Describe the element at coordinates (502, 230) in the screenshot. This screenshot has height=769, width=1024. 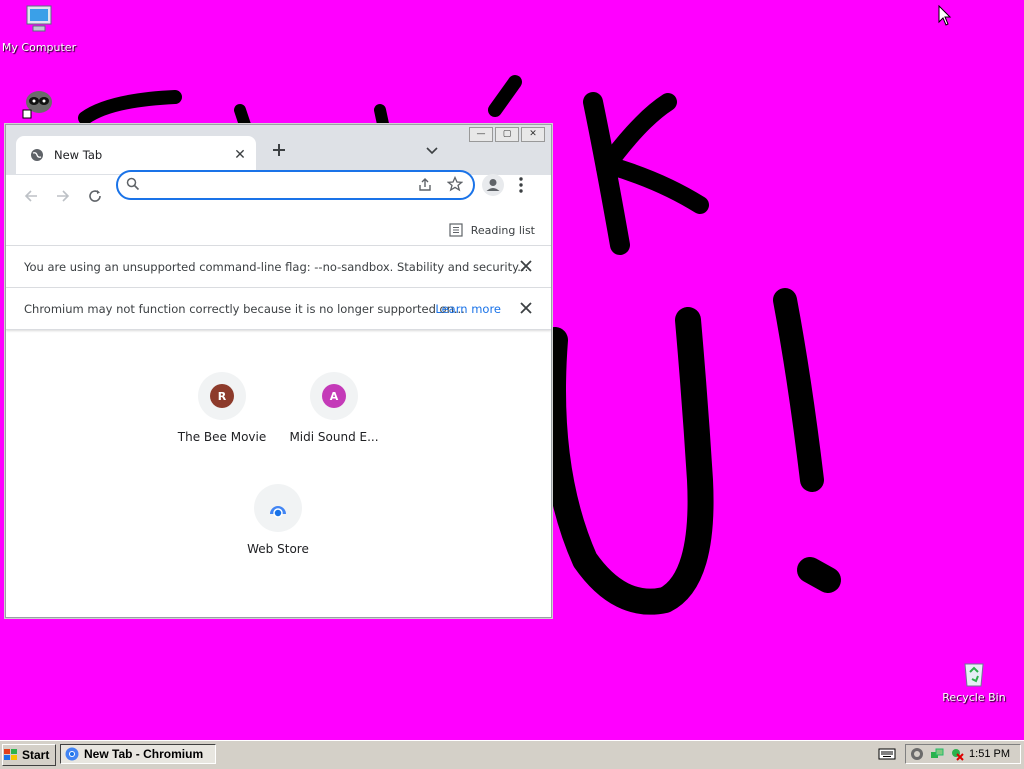
I see `reading-list-label: Reading list` at that location.